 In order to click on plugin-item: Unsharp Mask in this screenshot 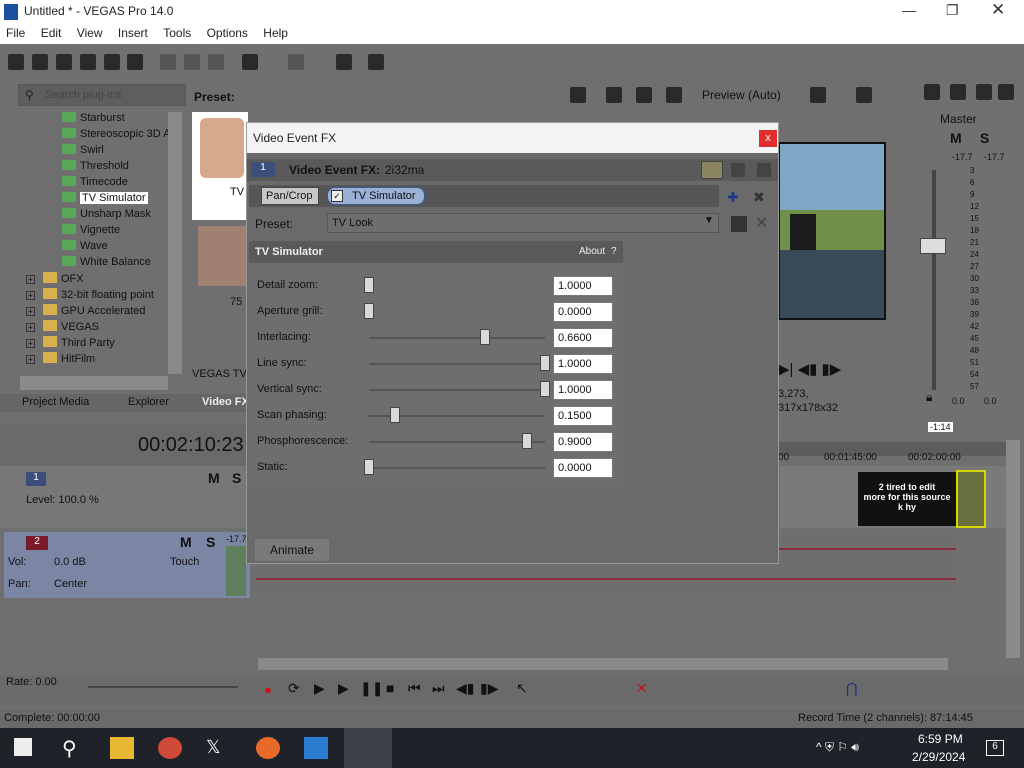, I will do `click(106, 216)`.